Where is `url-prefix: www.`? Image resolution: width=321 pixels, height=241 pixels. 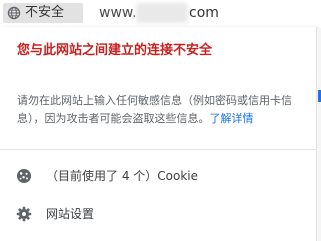 url-prefix: www. is located at coordinates (118, 13).